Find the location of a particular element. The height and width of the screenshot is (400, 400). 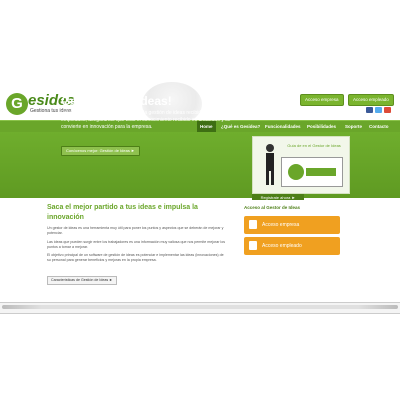

person-illustration-icon is located at coordinates (270, 164).